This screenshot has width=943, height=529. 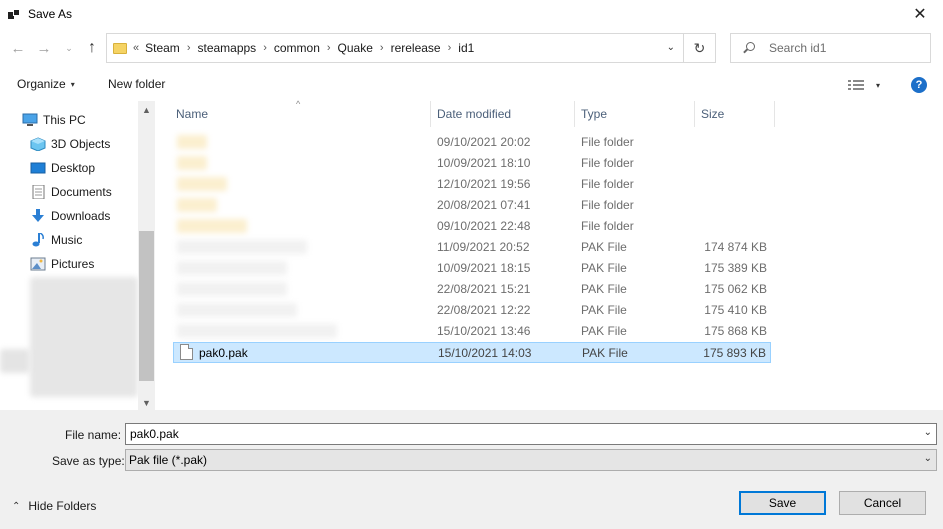 What do you see at coordinates (54, 120) in the screenshot?
I see `sidebar-item-this-pc: This PC` at bounding box center [54, 120].